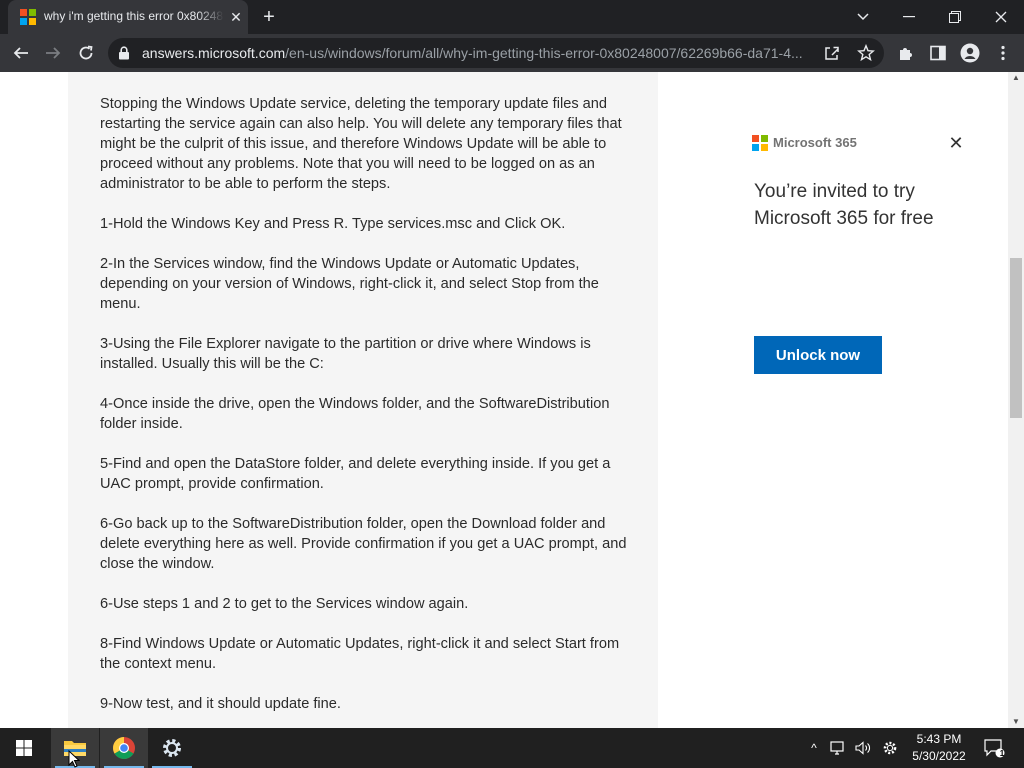 The width and height of the screenshot is (1024, 768). What do you see at coordinates (863, 748) in the screenshot?
I see `volume-icon` at bounding box center [863, 748].